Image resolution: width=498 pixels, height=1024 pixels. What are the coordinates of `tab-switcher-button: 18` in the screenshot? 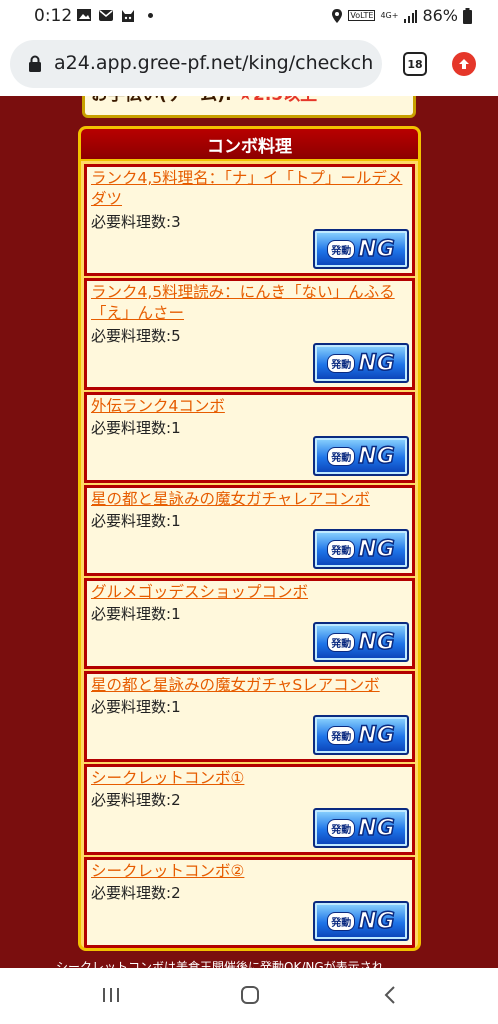 It's located at (415, 64).